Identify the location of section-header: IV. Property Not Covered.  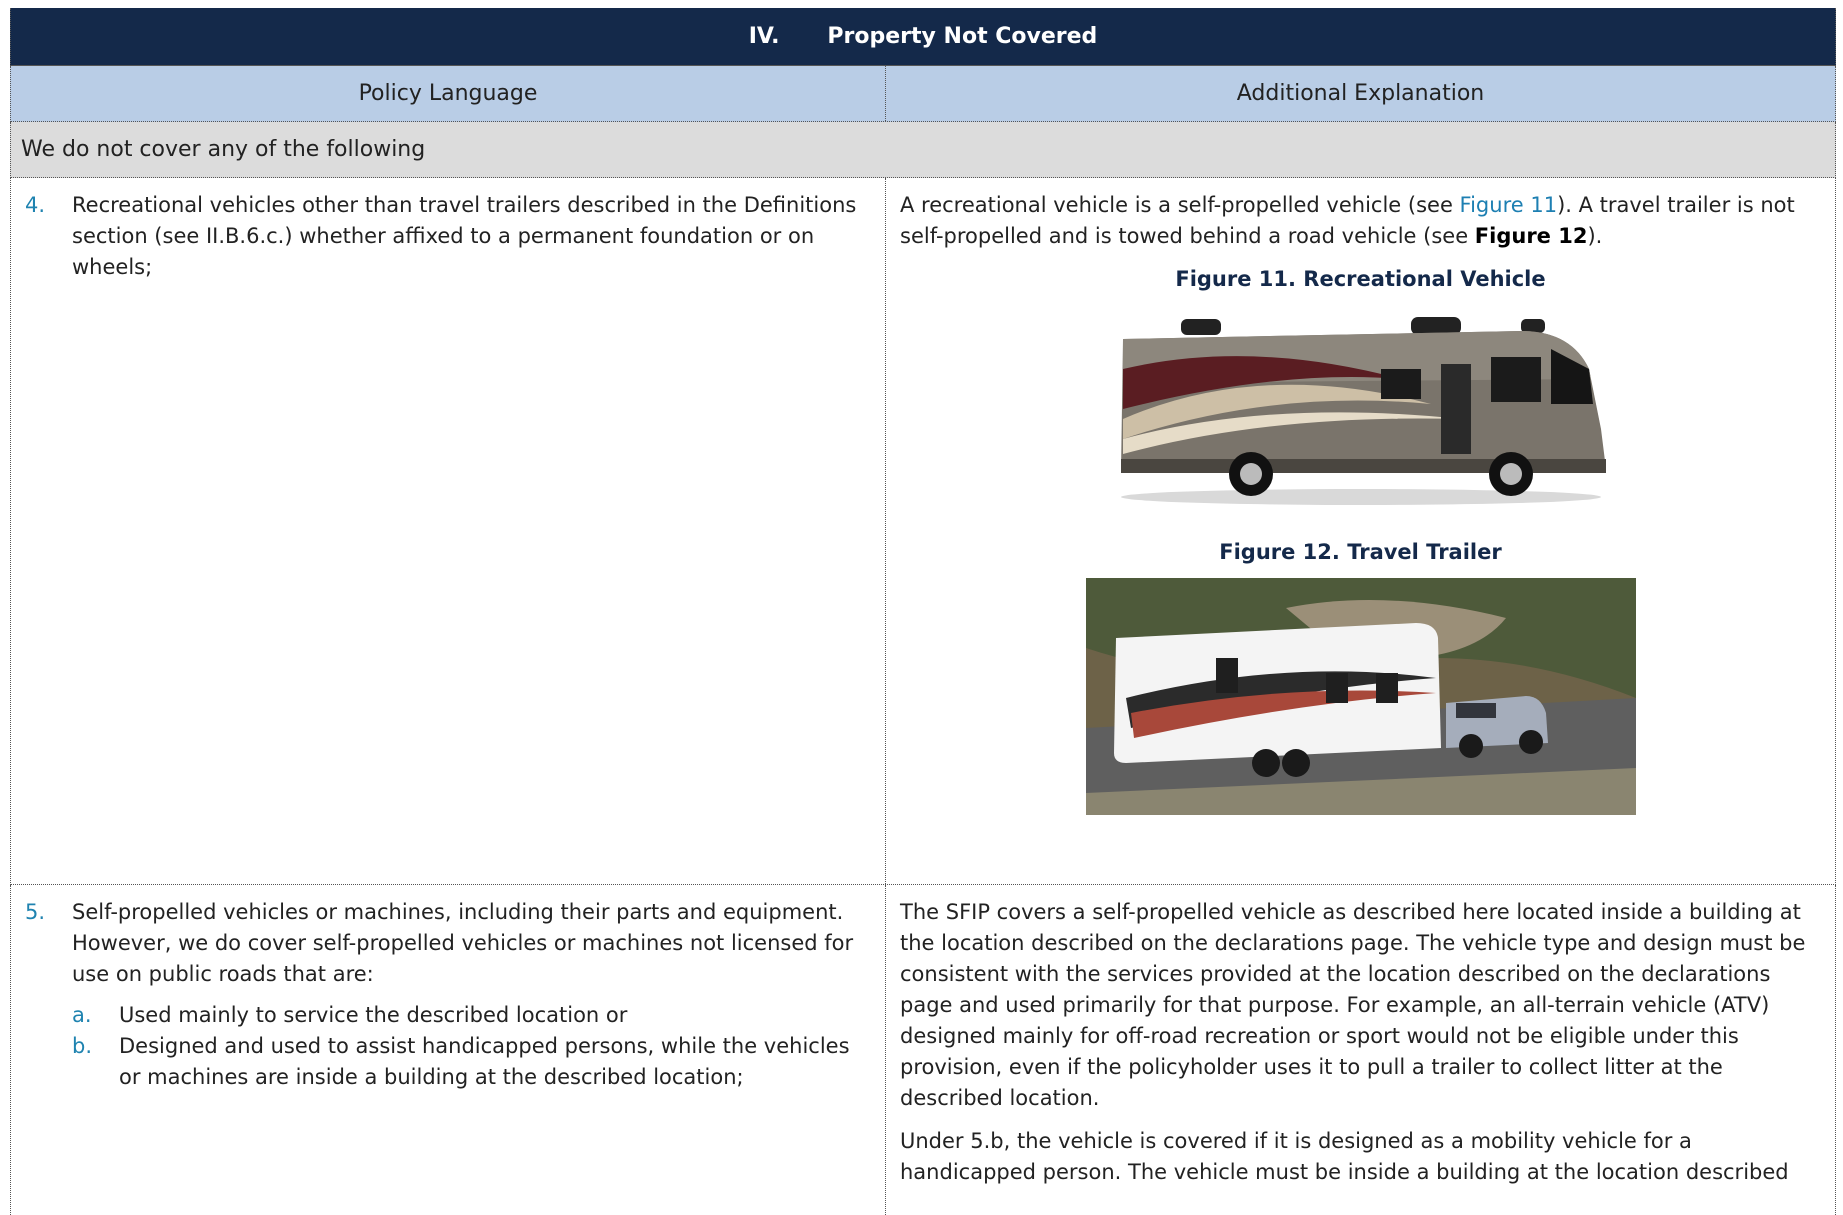
(923, 37).